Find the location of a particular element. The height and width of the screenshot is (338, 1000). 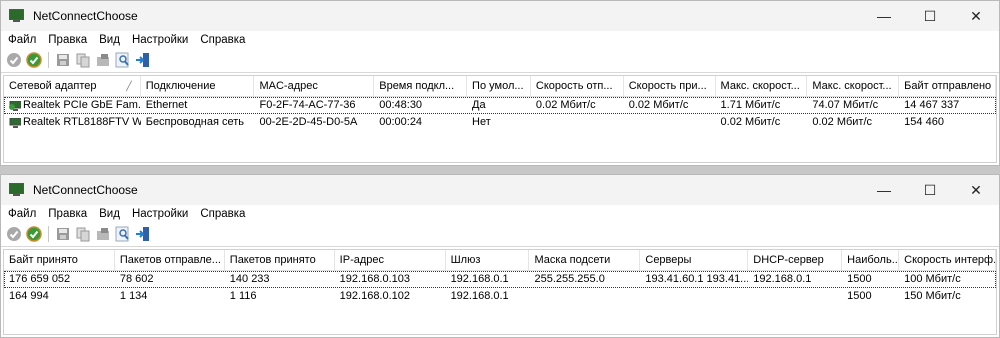

cell-mtu: 1500 is located at coordinates (859, 279).